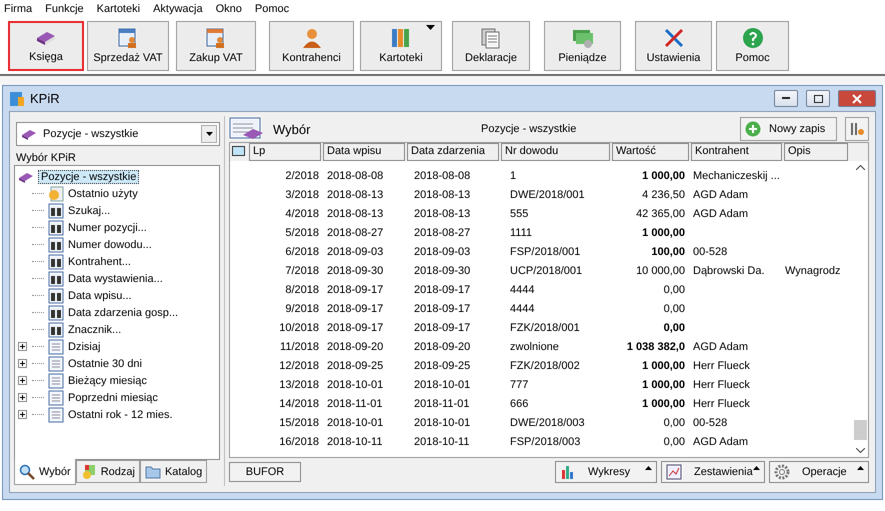 This screenshot has height=511, width=885. Describe the element at coordinates (105, 364) in the screenshot. I see `tree-item: Ostatnie 30 dni` at that location.